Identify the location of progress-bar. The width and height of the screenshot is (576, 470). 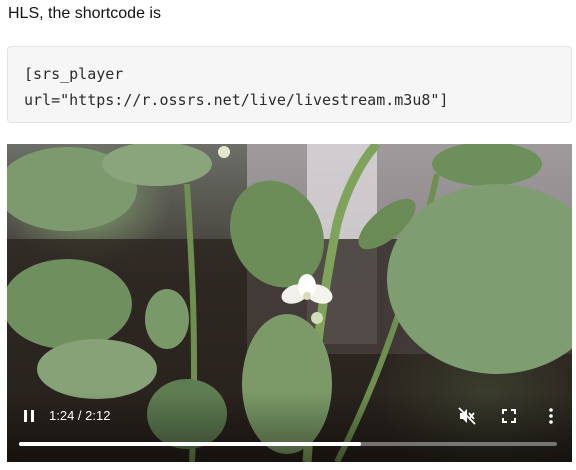
(288, 444).